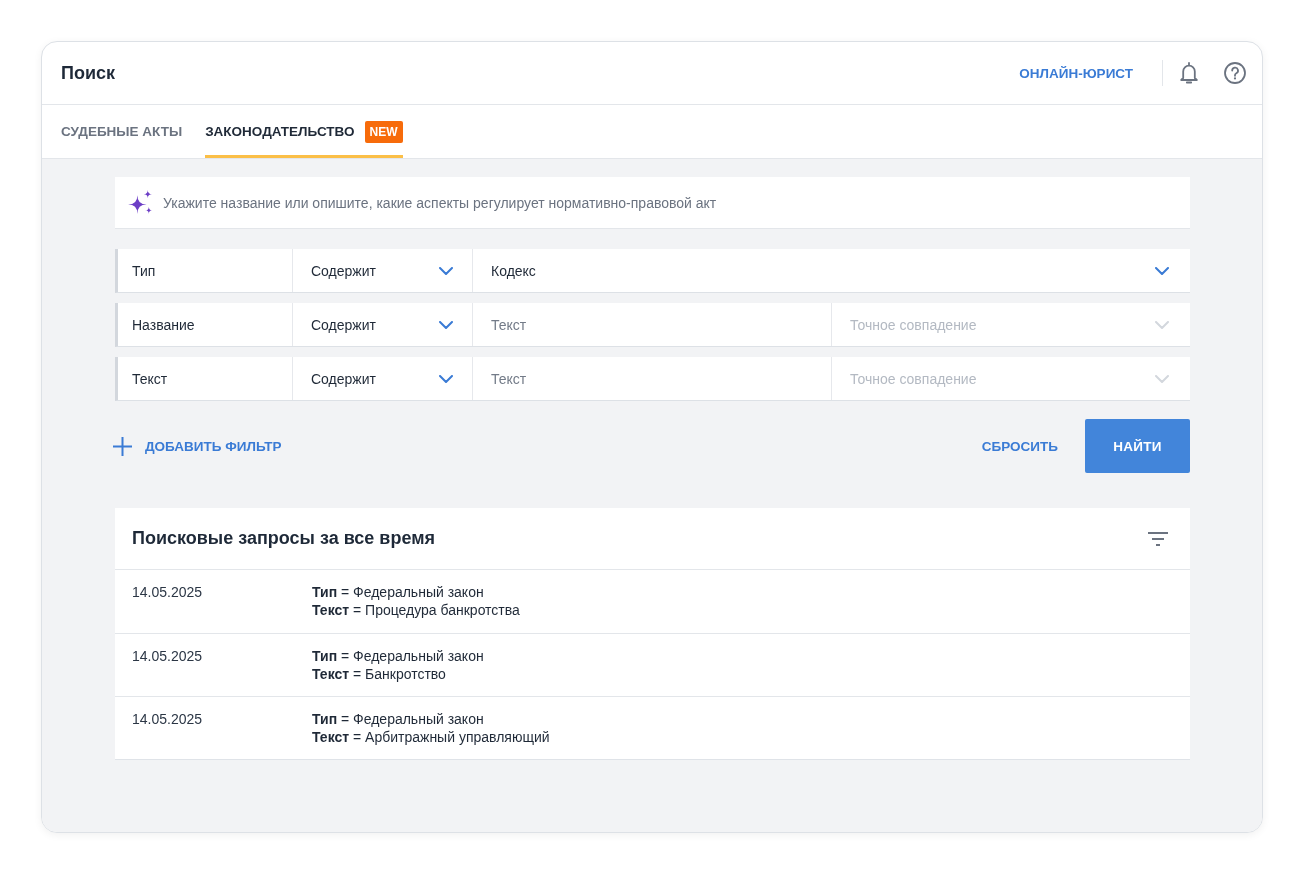 The image size is (1304, 875). Describe the element at coordinates (1158, 538) in the screenshot. I see `filter-icon` at that location.